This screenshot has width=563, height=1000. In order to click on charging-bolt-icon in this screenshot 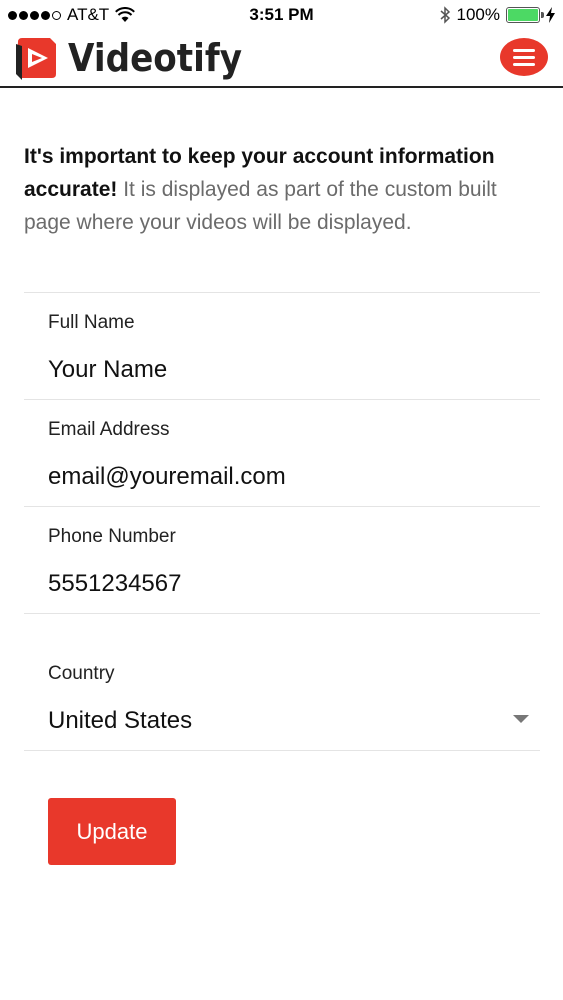, I will do `click(550, 15)`.